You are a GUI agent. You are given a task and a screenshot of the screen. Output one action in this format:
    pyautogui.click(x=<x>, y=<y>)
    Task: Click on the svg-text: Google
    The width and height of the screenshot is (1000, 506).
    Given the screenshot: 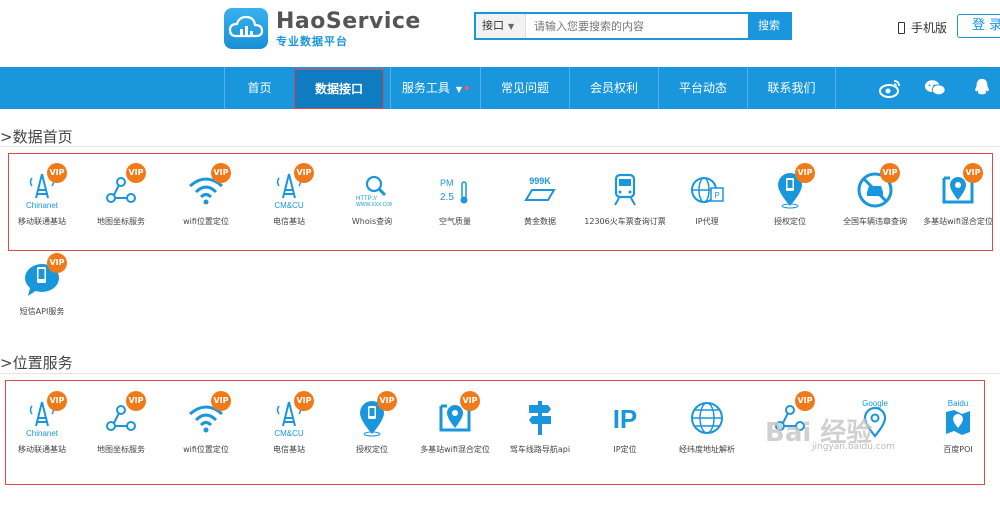 What is the action you would take?
    pyautogui.click(x=875, y=403)
    